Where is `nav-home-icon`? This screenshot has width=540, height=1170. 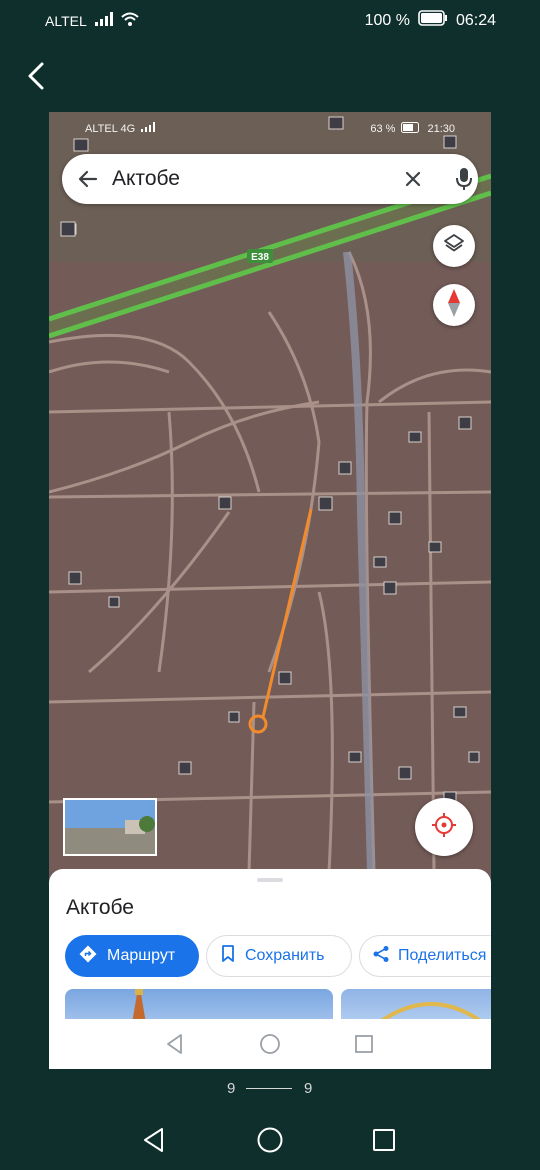
nav-home-icon is located at coordinates (270, 1142).